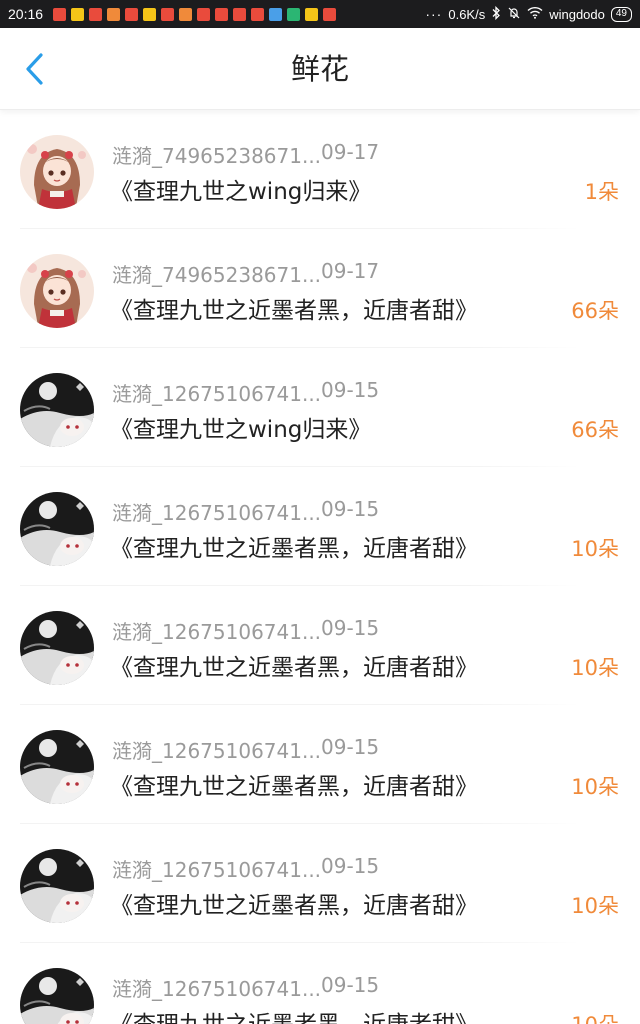  What do you see at coordinates (320, 407) in the screenshot?
I see `list-item: 涟漪_12675106741... 09-15 《查理九世之wing归来》 66朵` at bounding box center [320, 407].